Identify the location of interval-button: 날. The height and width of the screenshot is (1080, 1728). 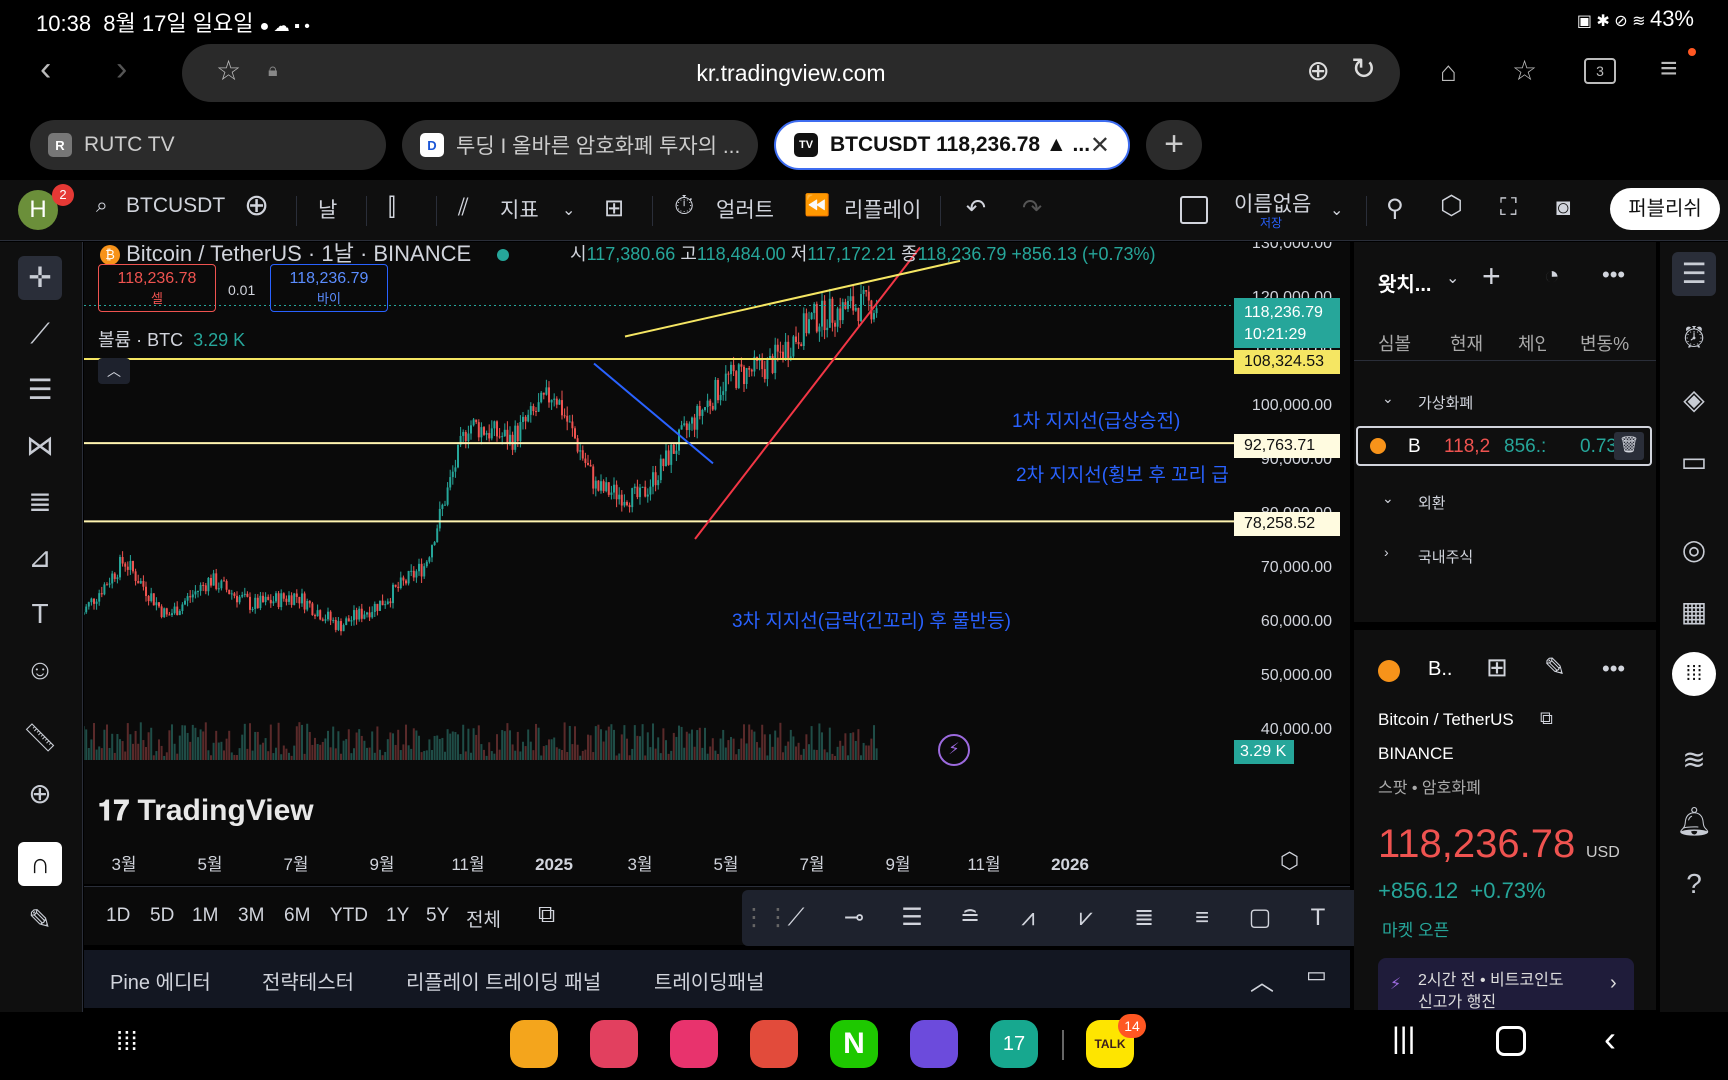
(327, 209).